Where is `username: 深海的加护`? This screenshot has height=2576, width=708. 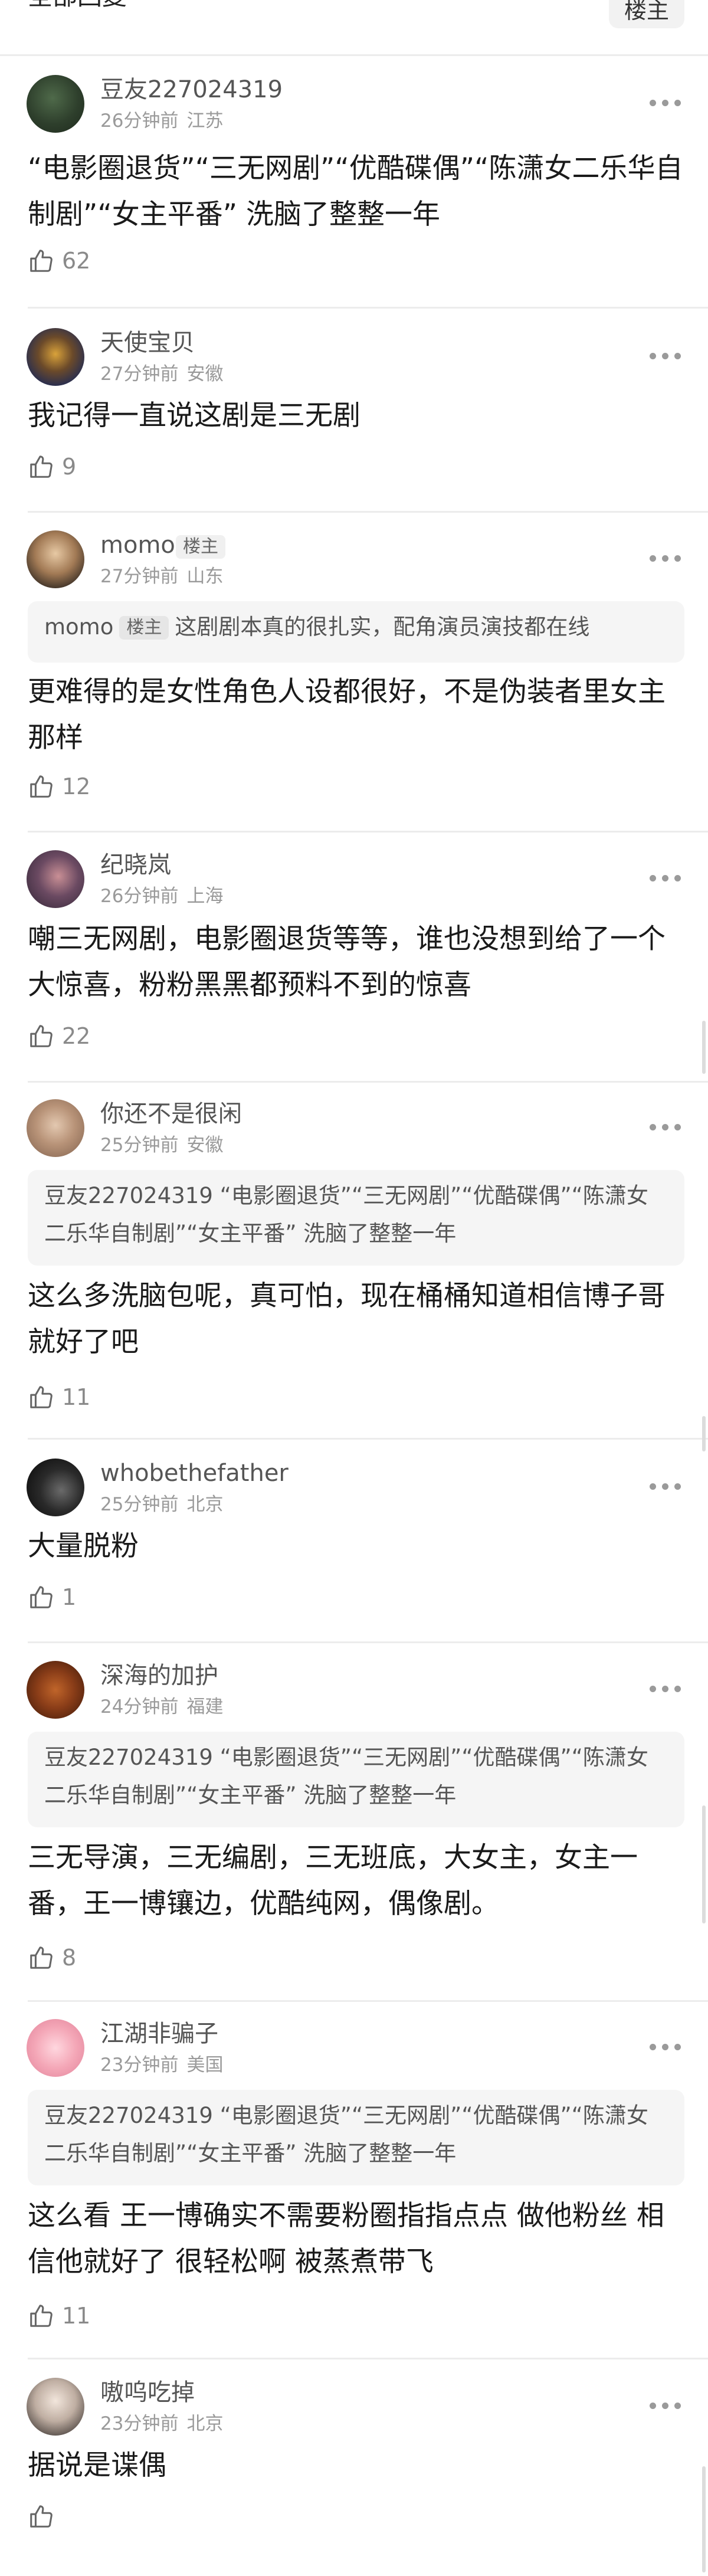
username: 深海的加护 is located at coordinates (159, 1676).